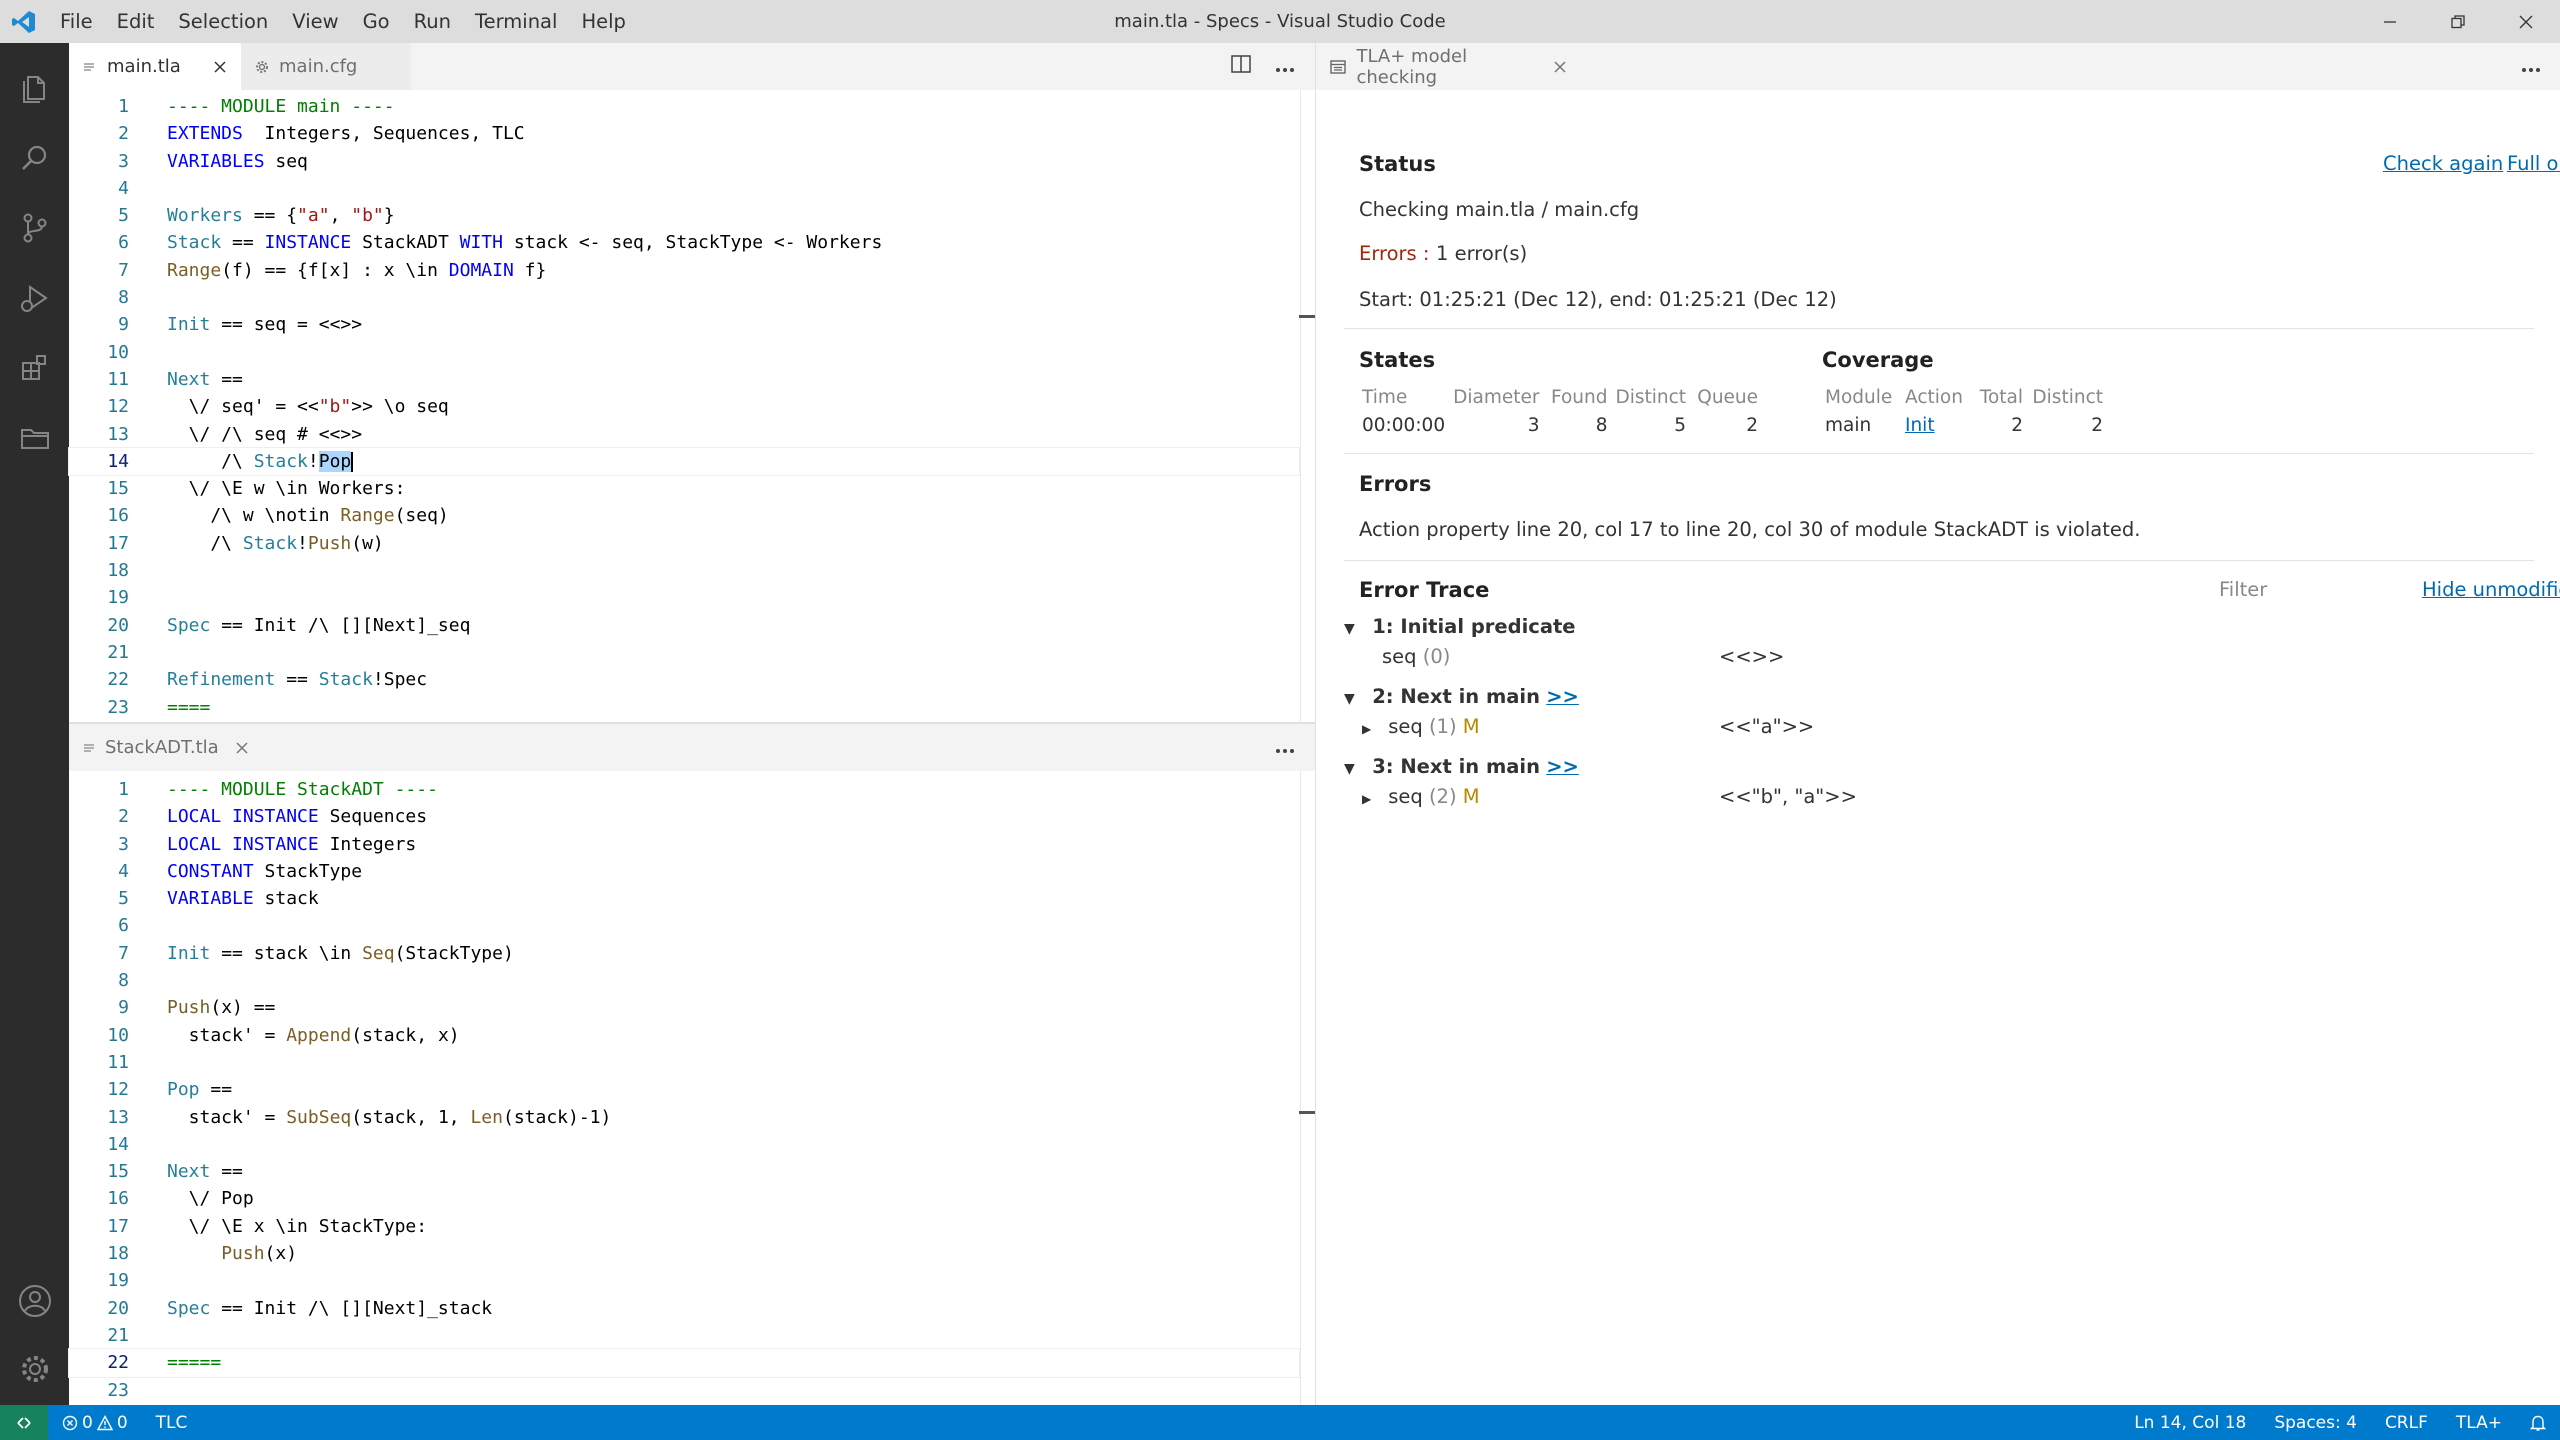 Image resolution: width=2560 pixels, height=1440 pixels. What do you see at coordinates (684, 679) in the screenshot?
I see `code-line: 22 Refinement == Stack!Spec` at bounding box center [684, 679].